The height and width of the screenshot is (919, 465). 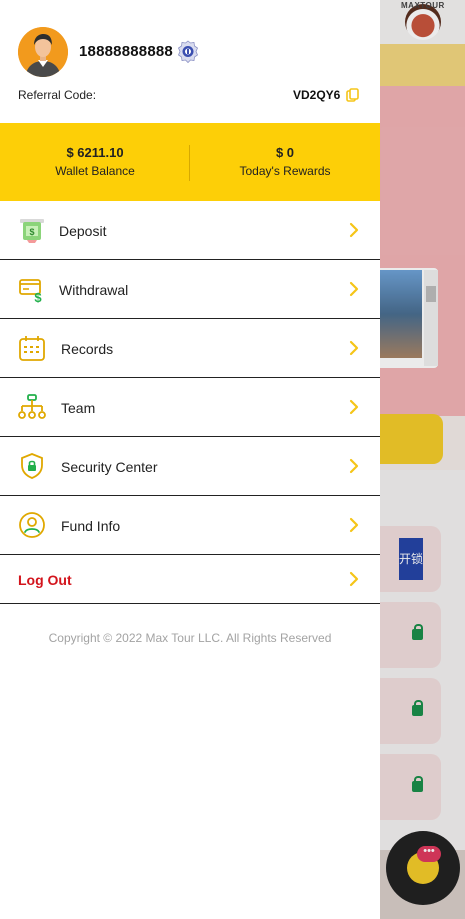 I want to click on menu-item-label: Team, so click(x=78, y=408).